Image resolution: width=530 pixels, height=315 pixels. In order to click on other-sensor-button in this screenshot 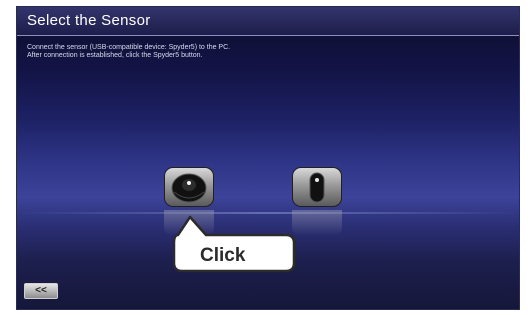, I will do `click(317, 187)`.